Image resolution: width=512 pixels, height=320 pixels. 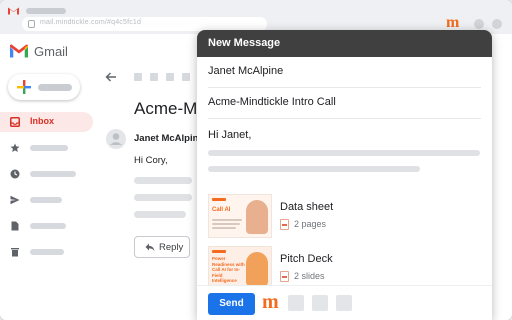 What do you see at coordinates (151, 160) in the screenshot?
I see `email-greeting: Hi Cory,` at bounding box center [151, 160].